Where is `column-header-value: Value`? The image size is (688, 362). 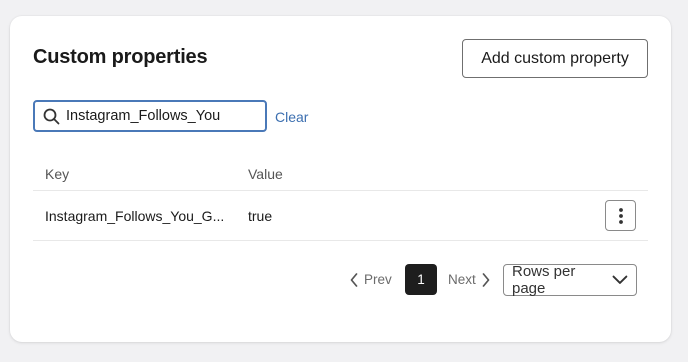
column-header-value: Value is located at coordinates (265, 174).